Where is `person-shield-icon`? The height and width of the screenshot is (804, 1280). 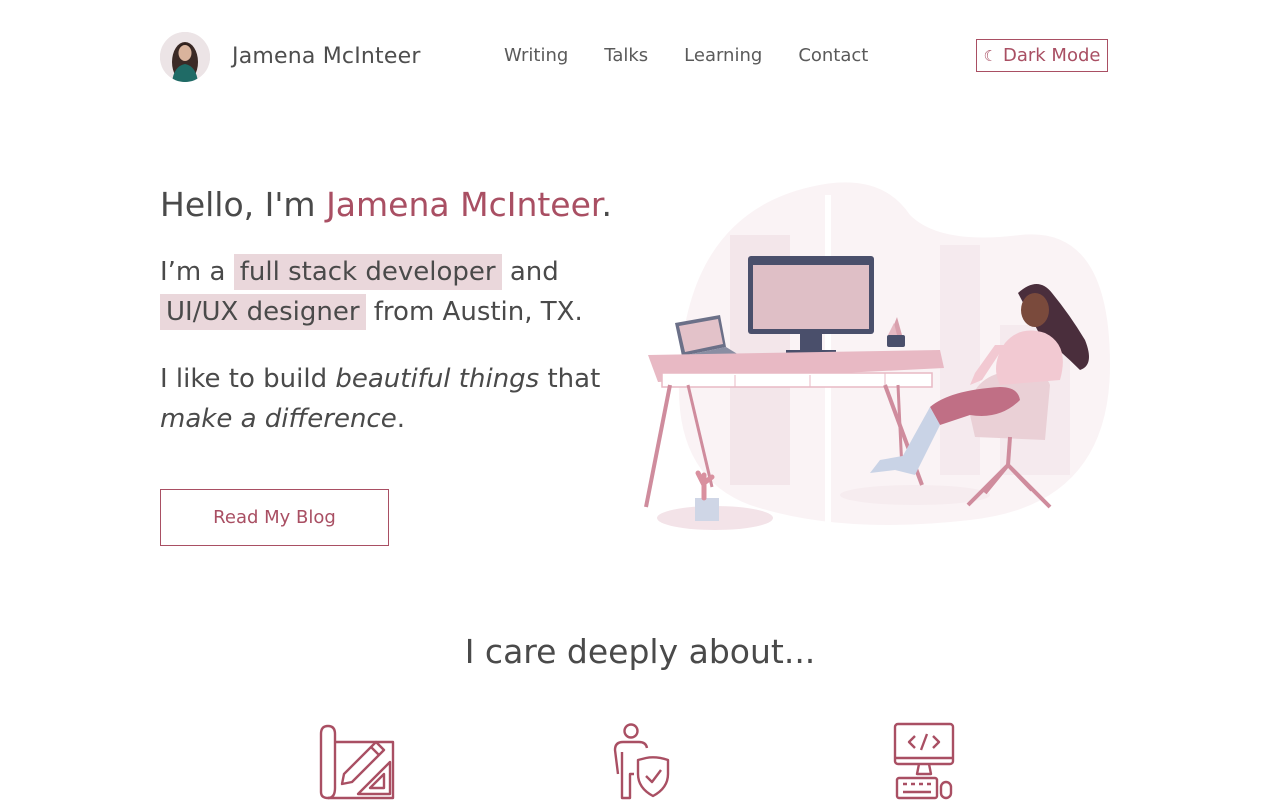
person-shield-icon is located at coordinates (641, 763).